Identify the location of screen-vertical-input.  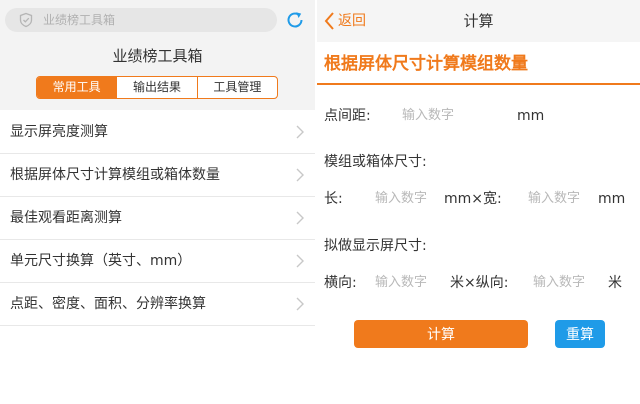
(567, 283).